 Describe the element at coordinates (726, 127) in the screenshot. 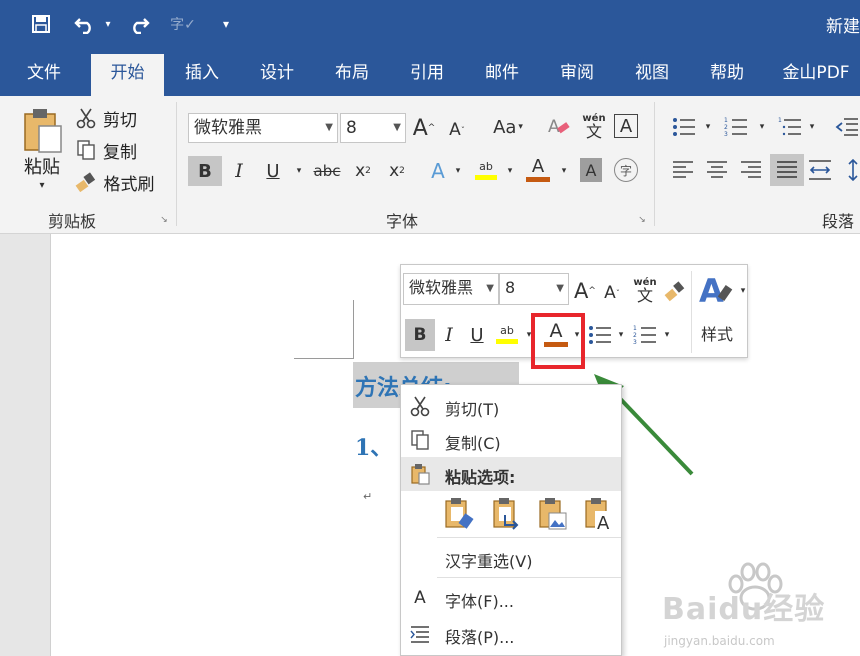

I see `svg-text: 2` at that location.